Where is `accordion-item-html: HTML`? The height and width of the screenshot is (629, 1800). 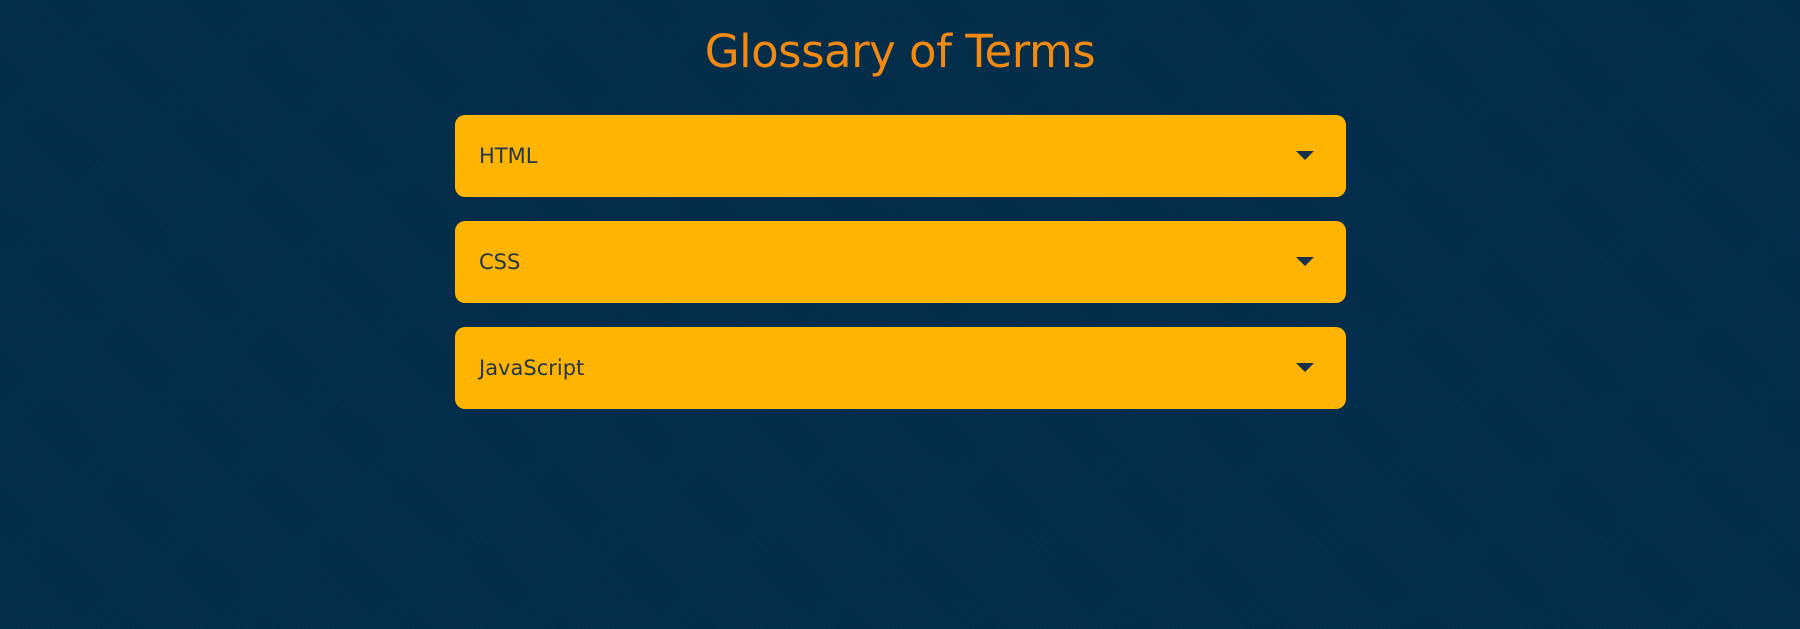
accordion-item-html: HTML is located at coordinates (900, 156).